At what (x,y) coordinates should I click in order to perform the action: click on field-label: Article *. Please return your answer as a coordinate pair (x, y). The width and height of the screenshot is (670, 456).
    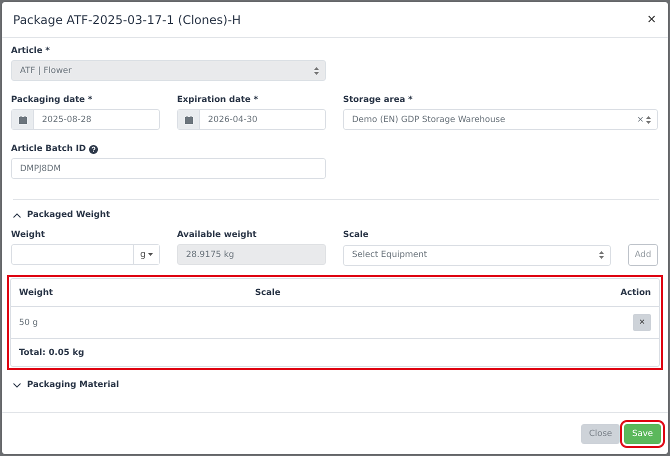
    Looking at the image, I should click on (31, 51).